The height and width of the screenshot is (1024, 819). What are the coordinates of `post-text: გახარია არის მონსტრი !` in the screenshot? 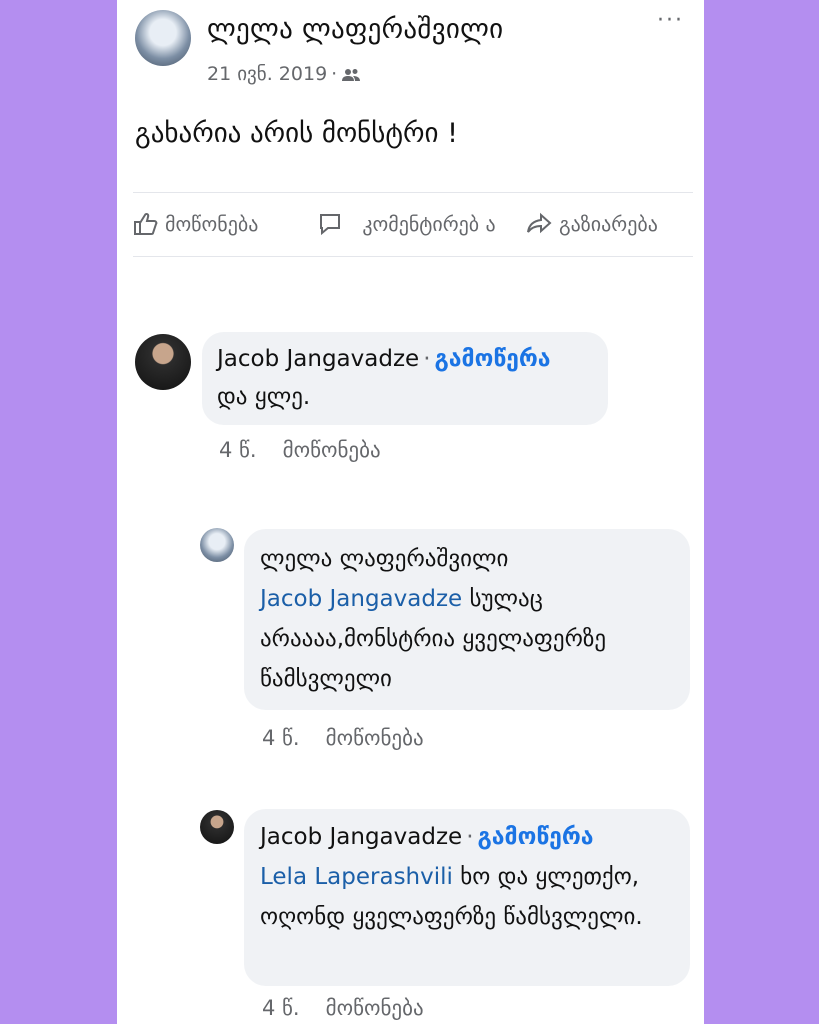 It's located at (296, 133).